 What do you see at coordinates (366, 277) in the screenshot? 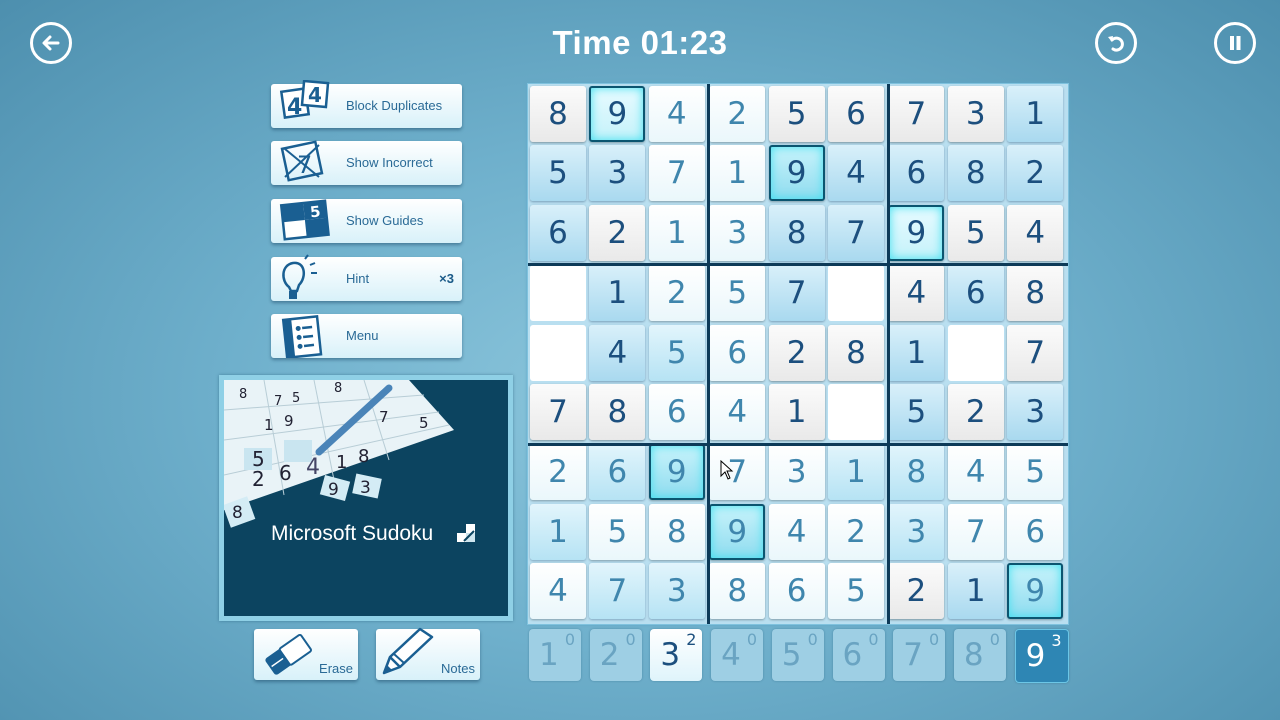
I see `hint-button: Hint ×3` at bounding box center [366, 277].